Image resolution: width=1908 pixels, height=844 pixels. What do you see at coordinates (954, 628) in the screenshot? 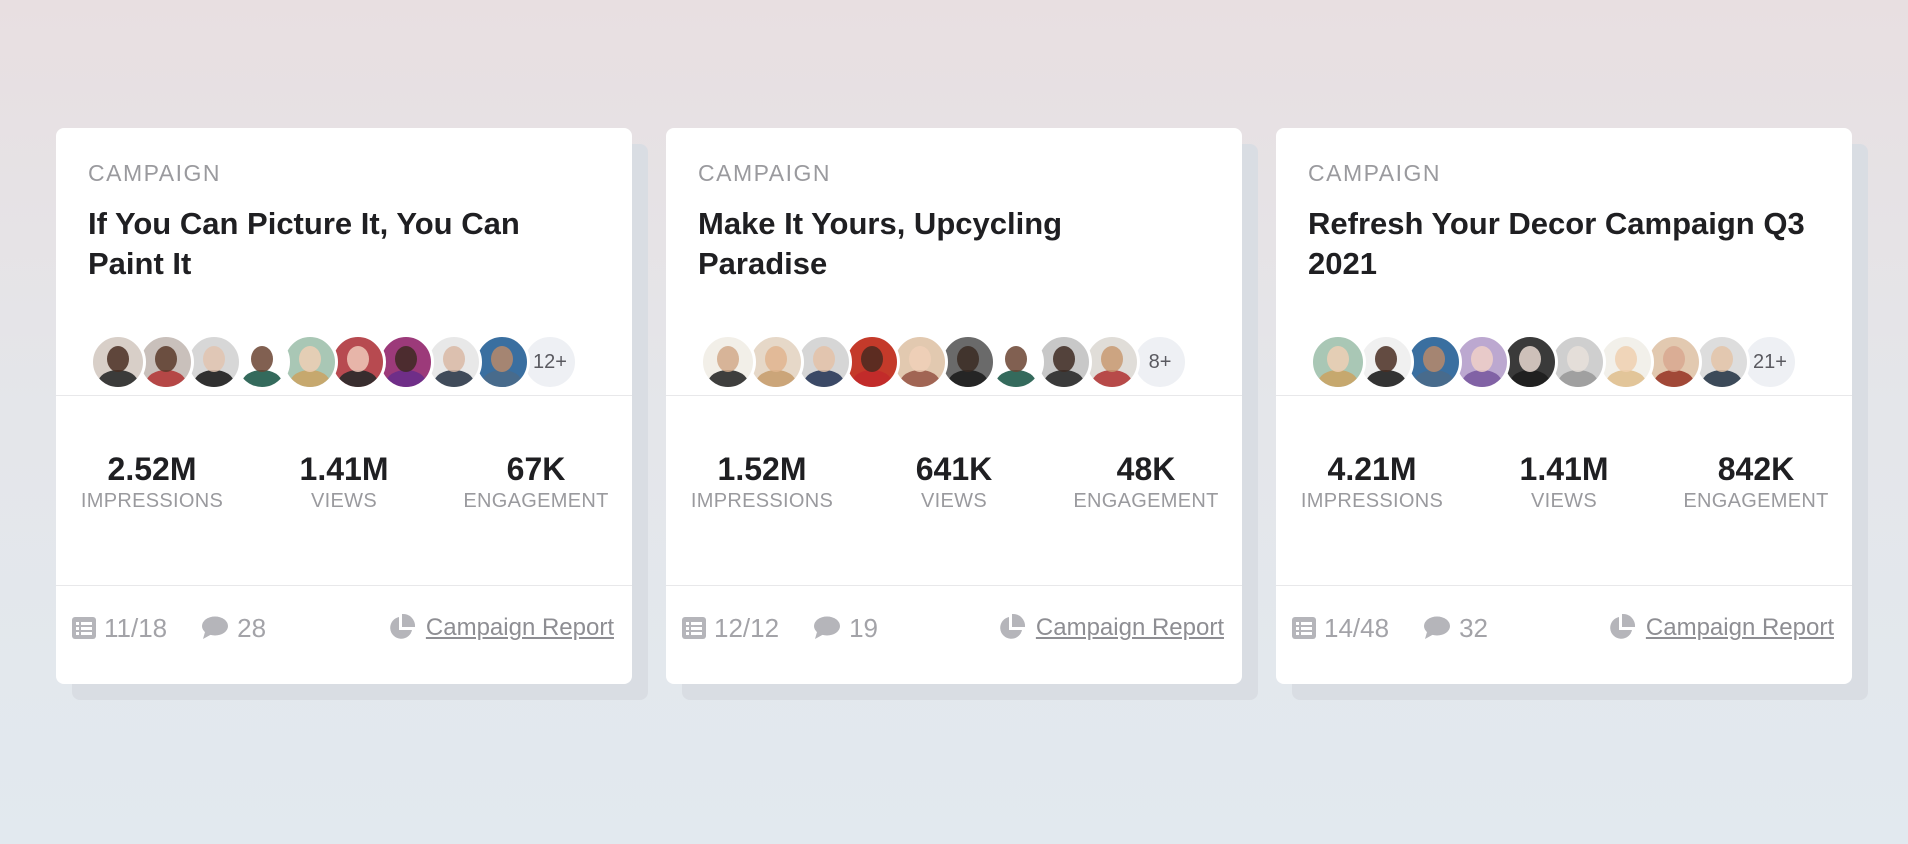
I see `card-footer: 12/12 19 Campaign Report` at bounding box center [954, 628].